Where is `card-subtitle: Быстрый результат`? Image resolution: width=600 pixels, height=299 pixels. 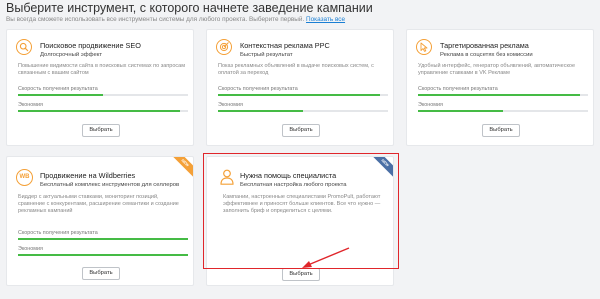
card-subtitle: Быстрый результат is located at coordinates (266, 55).